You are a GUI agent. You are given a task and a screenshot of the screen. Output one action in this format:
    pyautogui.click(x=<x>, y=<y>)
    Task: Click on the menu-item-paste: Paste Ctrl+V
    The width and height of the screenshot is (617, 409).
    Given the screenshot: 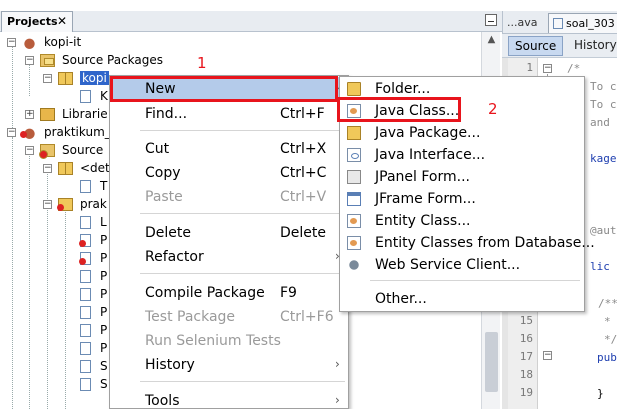 What is the action you would take?
    pyautogui.click(x=229, y=197)
    